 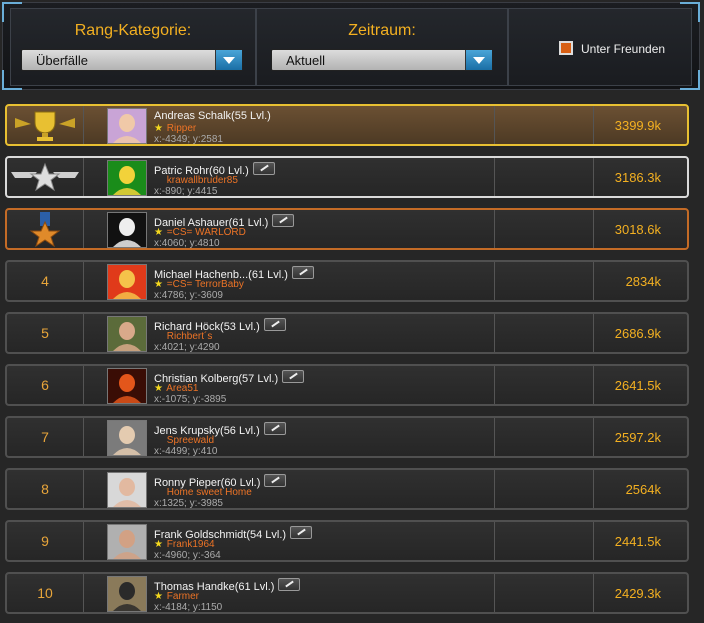 What do you see at coordinates (251, 116) in the screenshot?
I see `player-level: (55 Lvl.)` at bounding box center [251, 116].